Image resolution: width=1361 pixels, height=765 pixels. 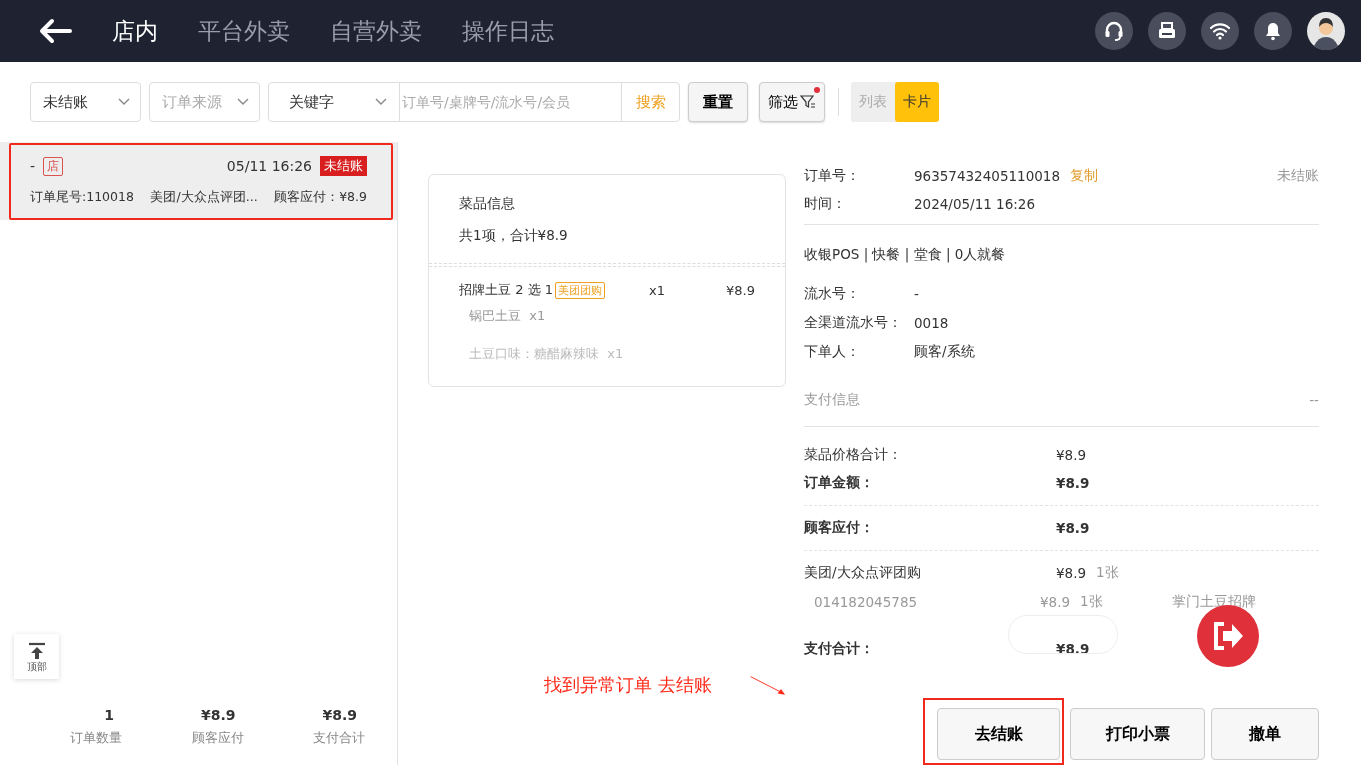 What do you see at coordinates (832, 400) in the screenshot?
I see `section-title: 支付信息` at bounding box center [832, 400].